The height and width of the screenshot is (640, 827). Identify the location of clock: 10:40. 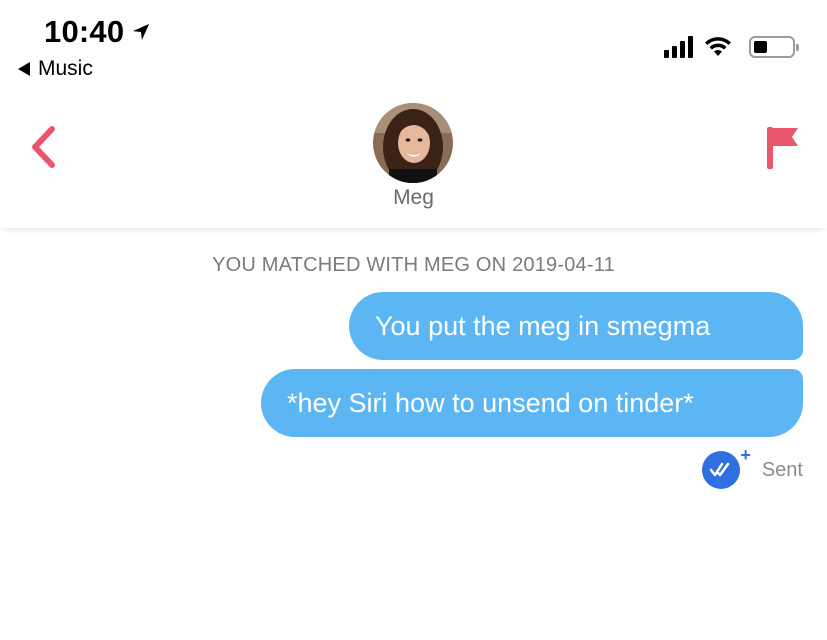
(84, 31).